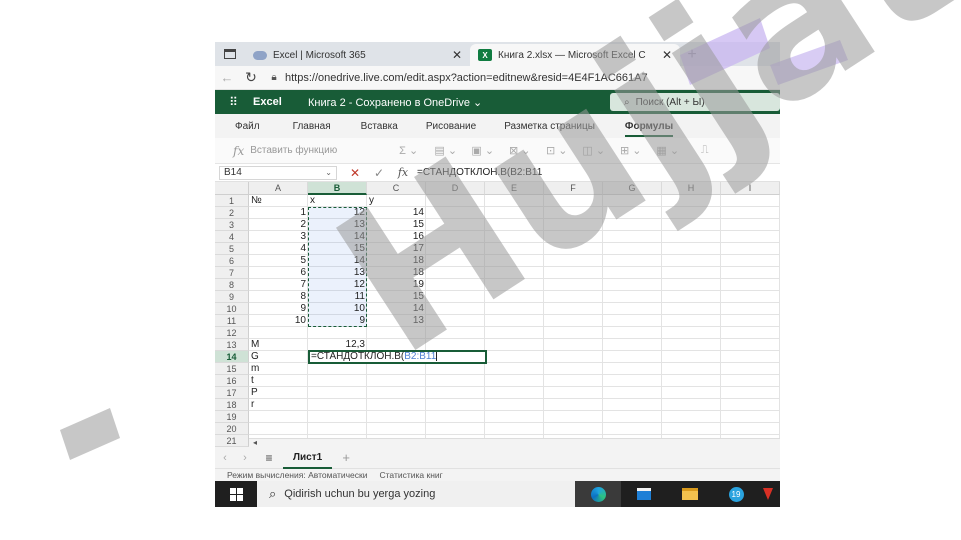 Image resolution: width=961 pixels, height=540 pixels. Describe the element at coordinates (247, 126) in the screenshot. I see `tab-file: Файл` at that location.